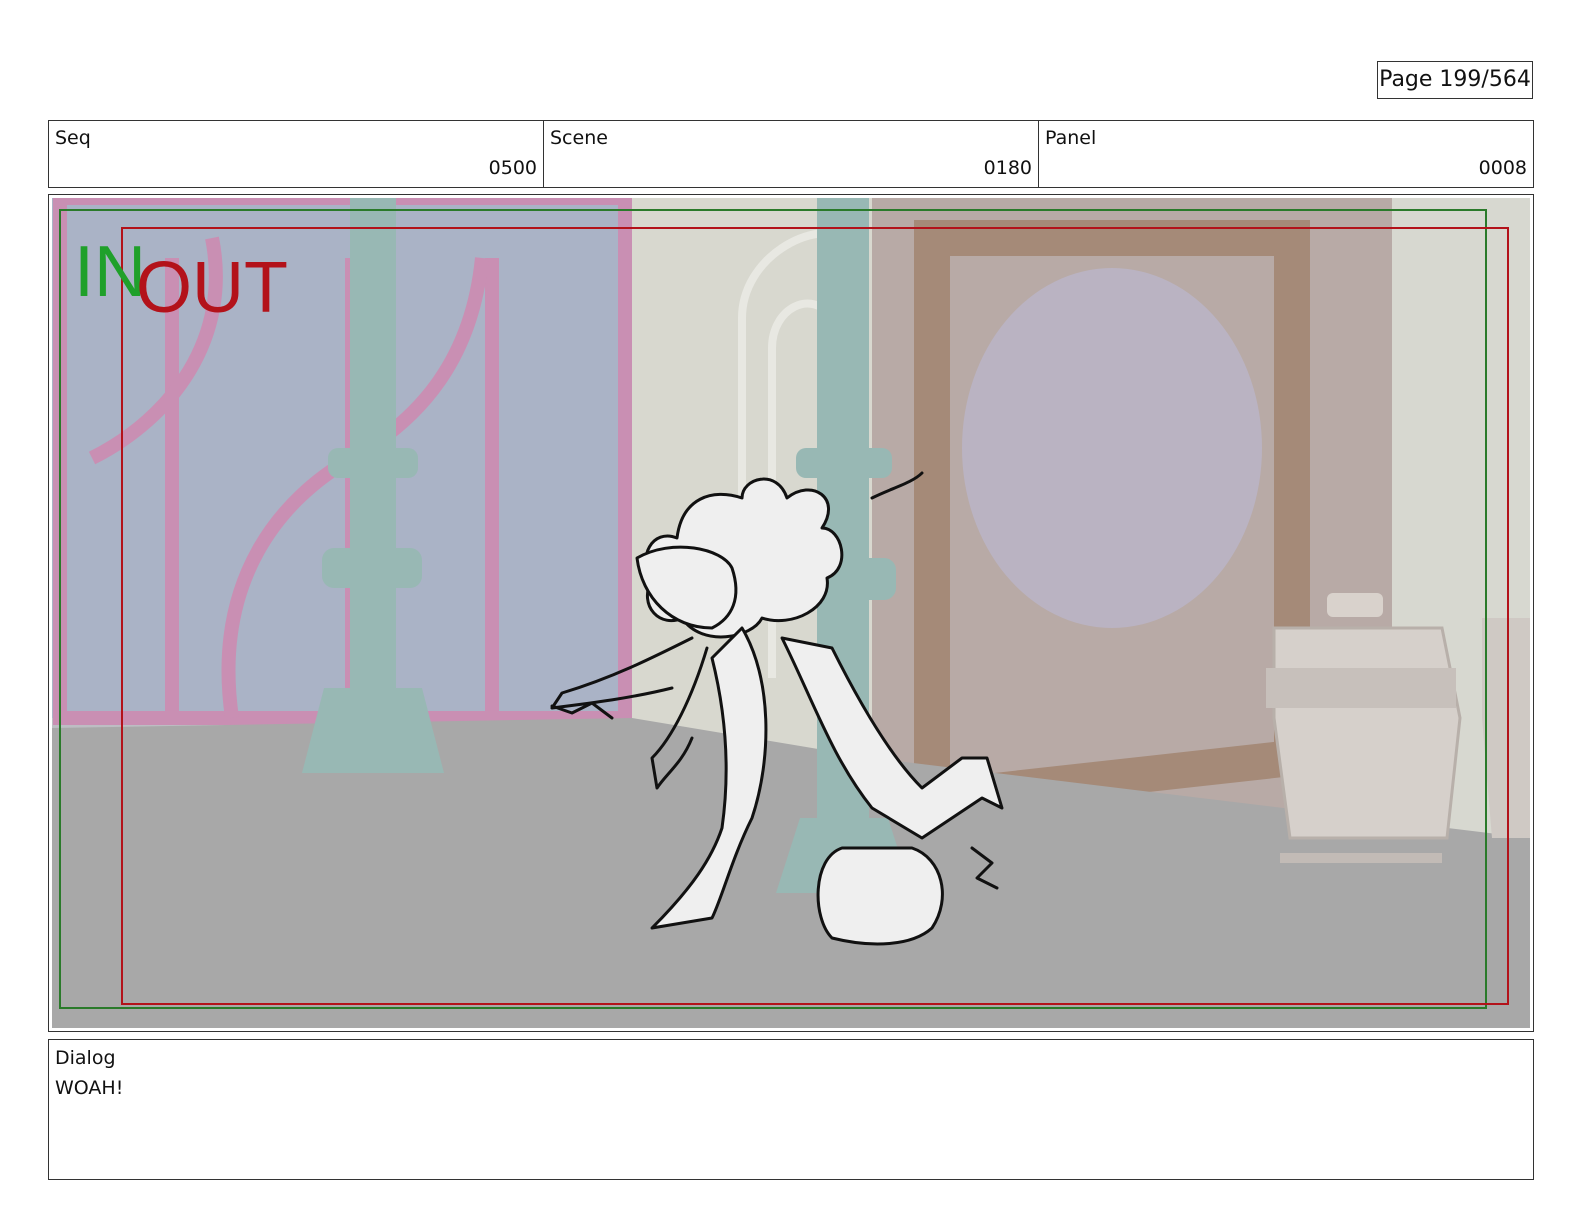  I want to click on dialog-text: WOAH!, so click(89, 1088).